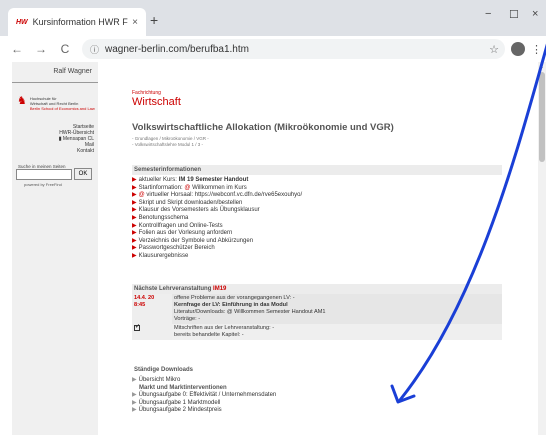  I want to click on browser-tab: HW Kursinformation HWR FB 2 ×, so click(77, 22).